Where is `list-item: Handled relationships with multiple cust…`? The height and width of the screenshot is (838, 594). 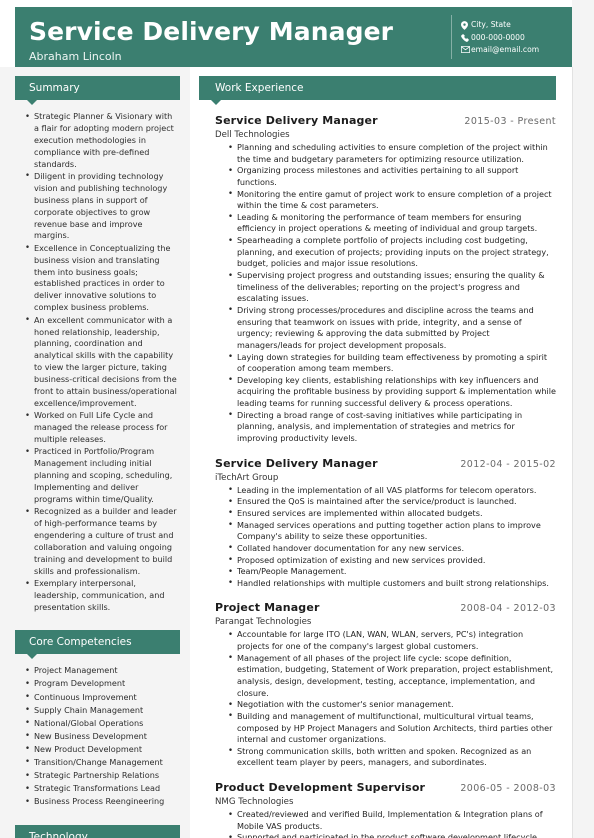
list-item: Handled relationships with multiple cust… is located at coordinates (392, 583).